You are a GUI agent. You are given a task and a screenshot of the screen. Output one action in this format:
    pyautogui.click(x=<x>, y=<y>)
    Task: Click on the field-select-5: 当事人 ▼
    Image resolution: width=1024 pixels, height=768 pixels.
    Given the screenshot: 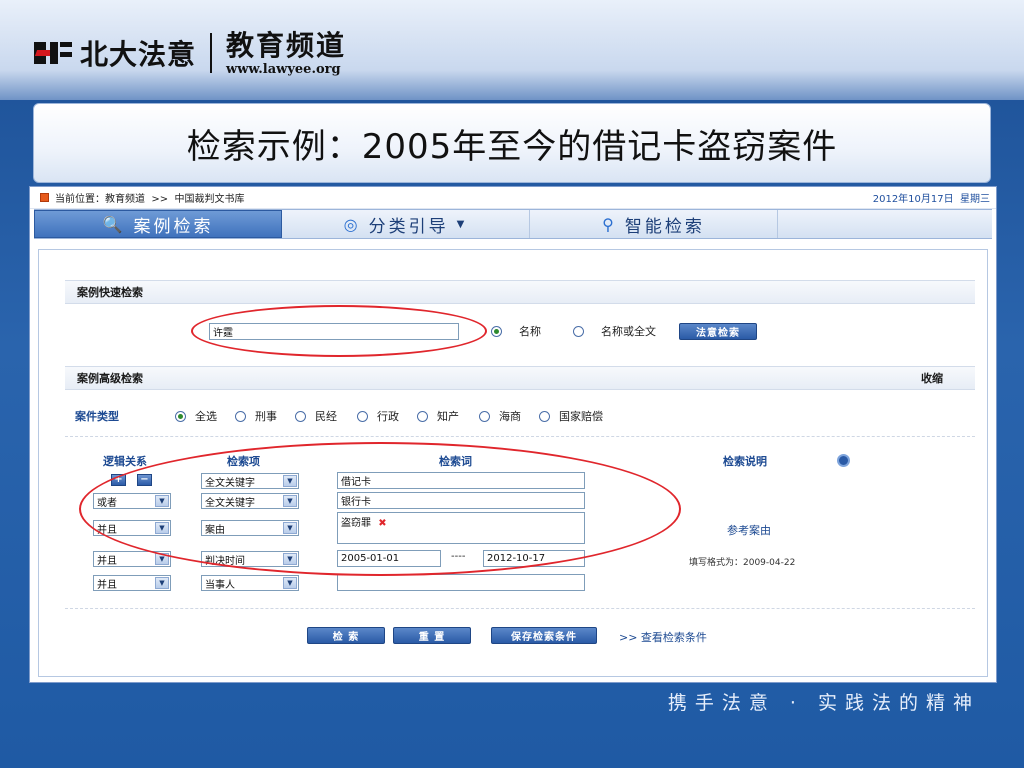 What is the action you would take?
    pyautogui.click(x=250, y=583)
    